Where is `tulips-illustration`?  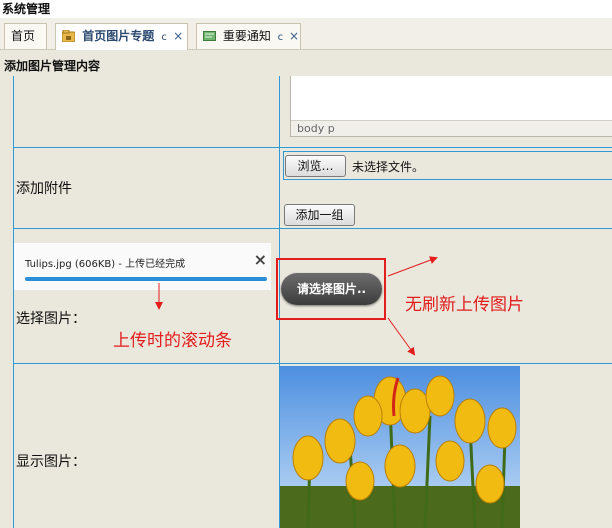
tulips-illustration is located at coordinates (400, 447).